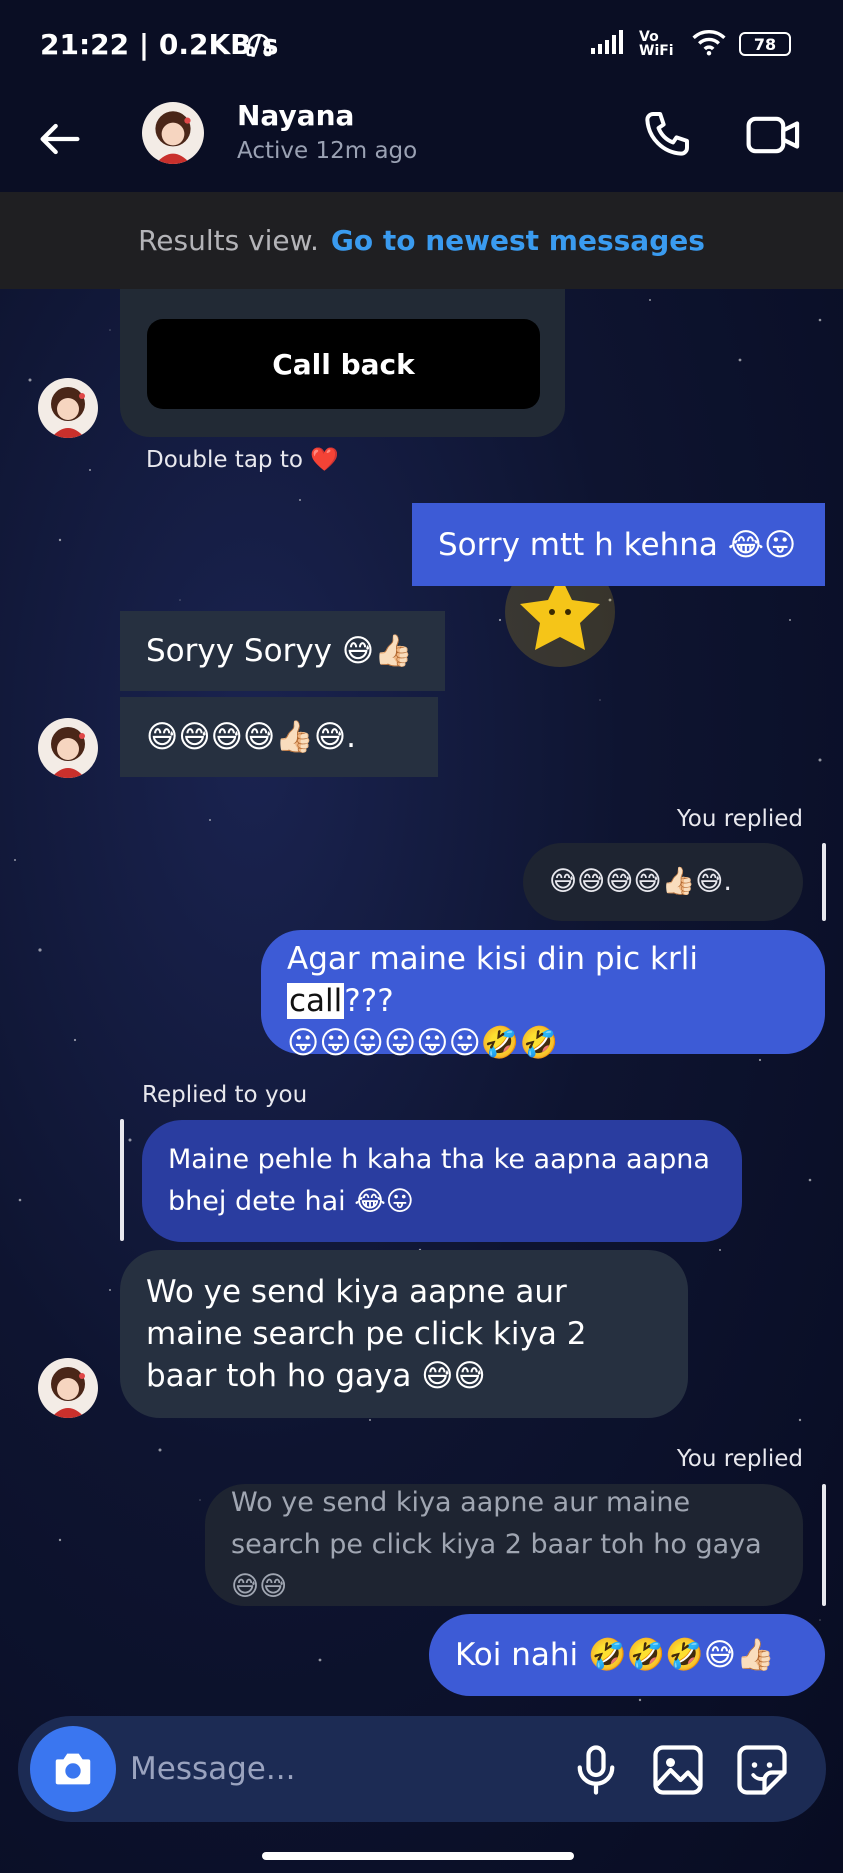 The image size is (843, 1873). I want to click on microphone-icon, so click(596, 1770).